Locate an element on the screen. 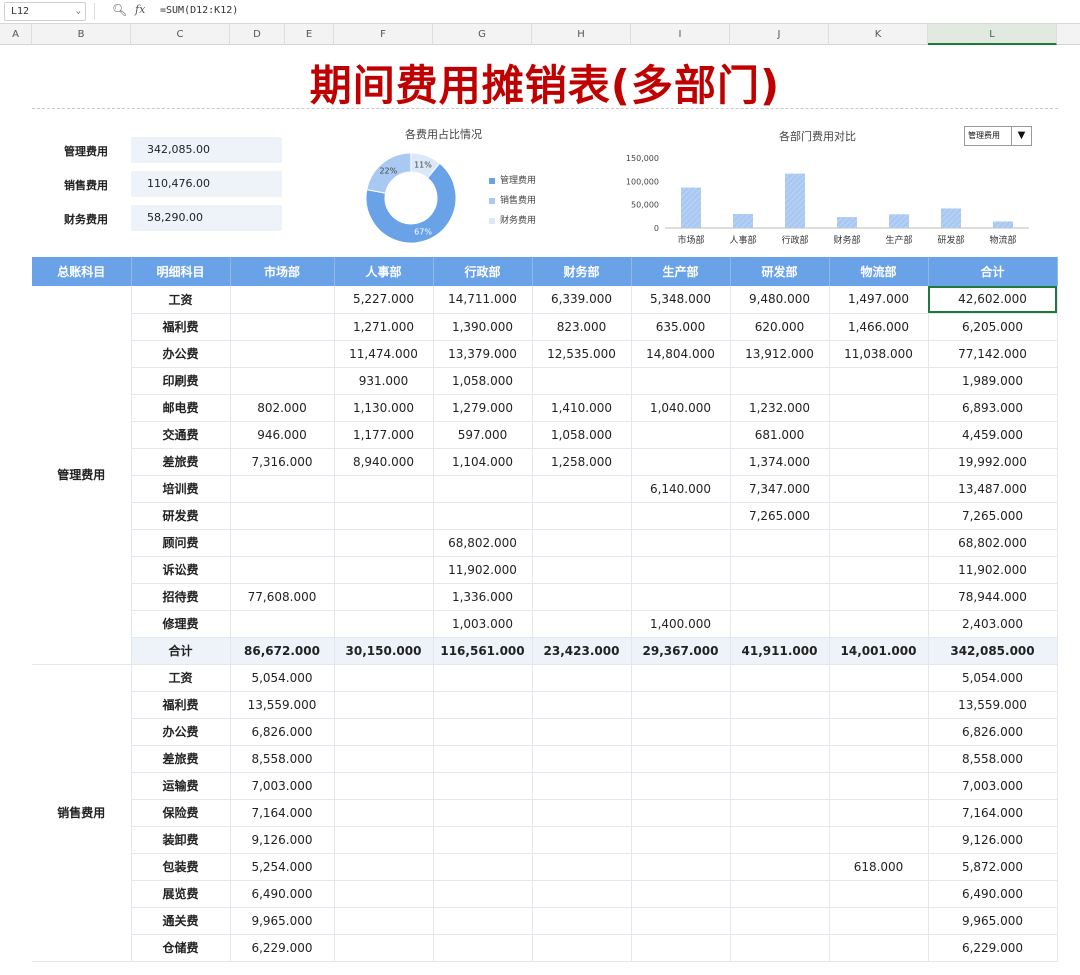  subject-cell: 交通费 is located at coordinates (181, 435).